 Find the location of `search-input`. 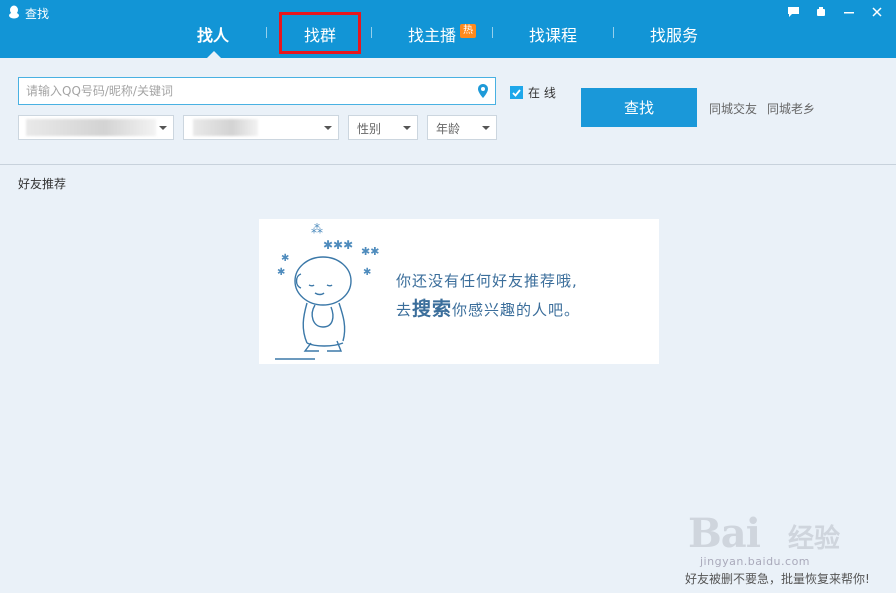

search-input is located at coordinates (245, 91).